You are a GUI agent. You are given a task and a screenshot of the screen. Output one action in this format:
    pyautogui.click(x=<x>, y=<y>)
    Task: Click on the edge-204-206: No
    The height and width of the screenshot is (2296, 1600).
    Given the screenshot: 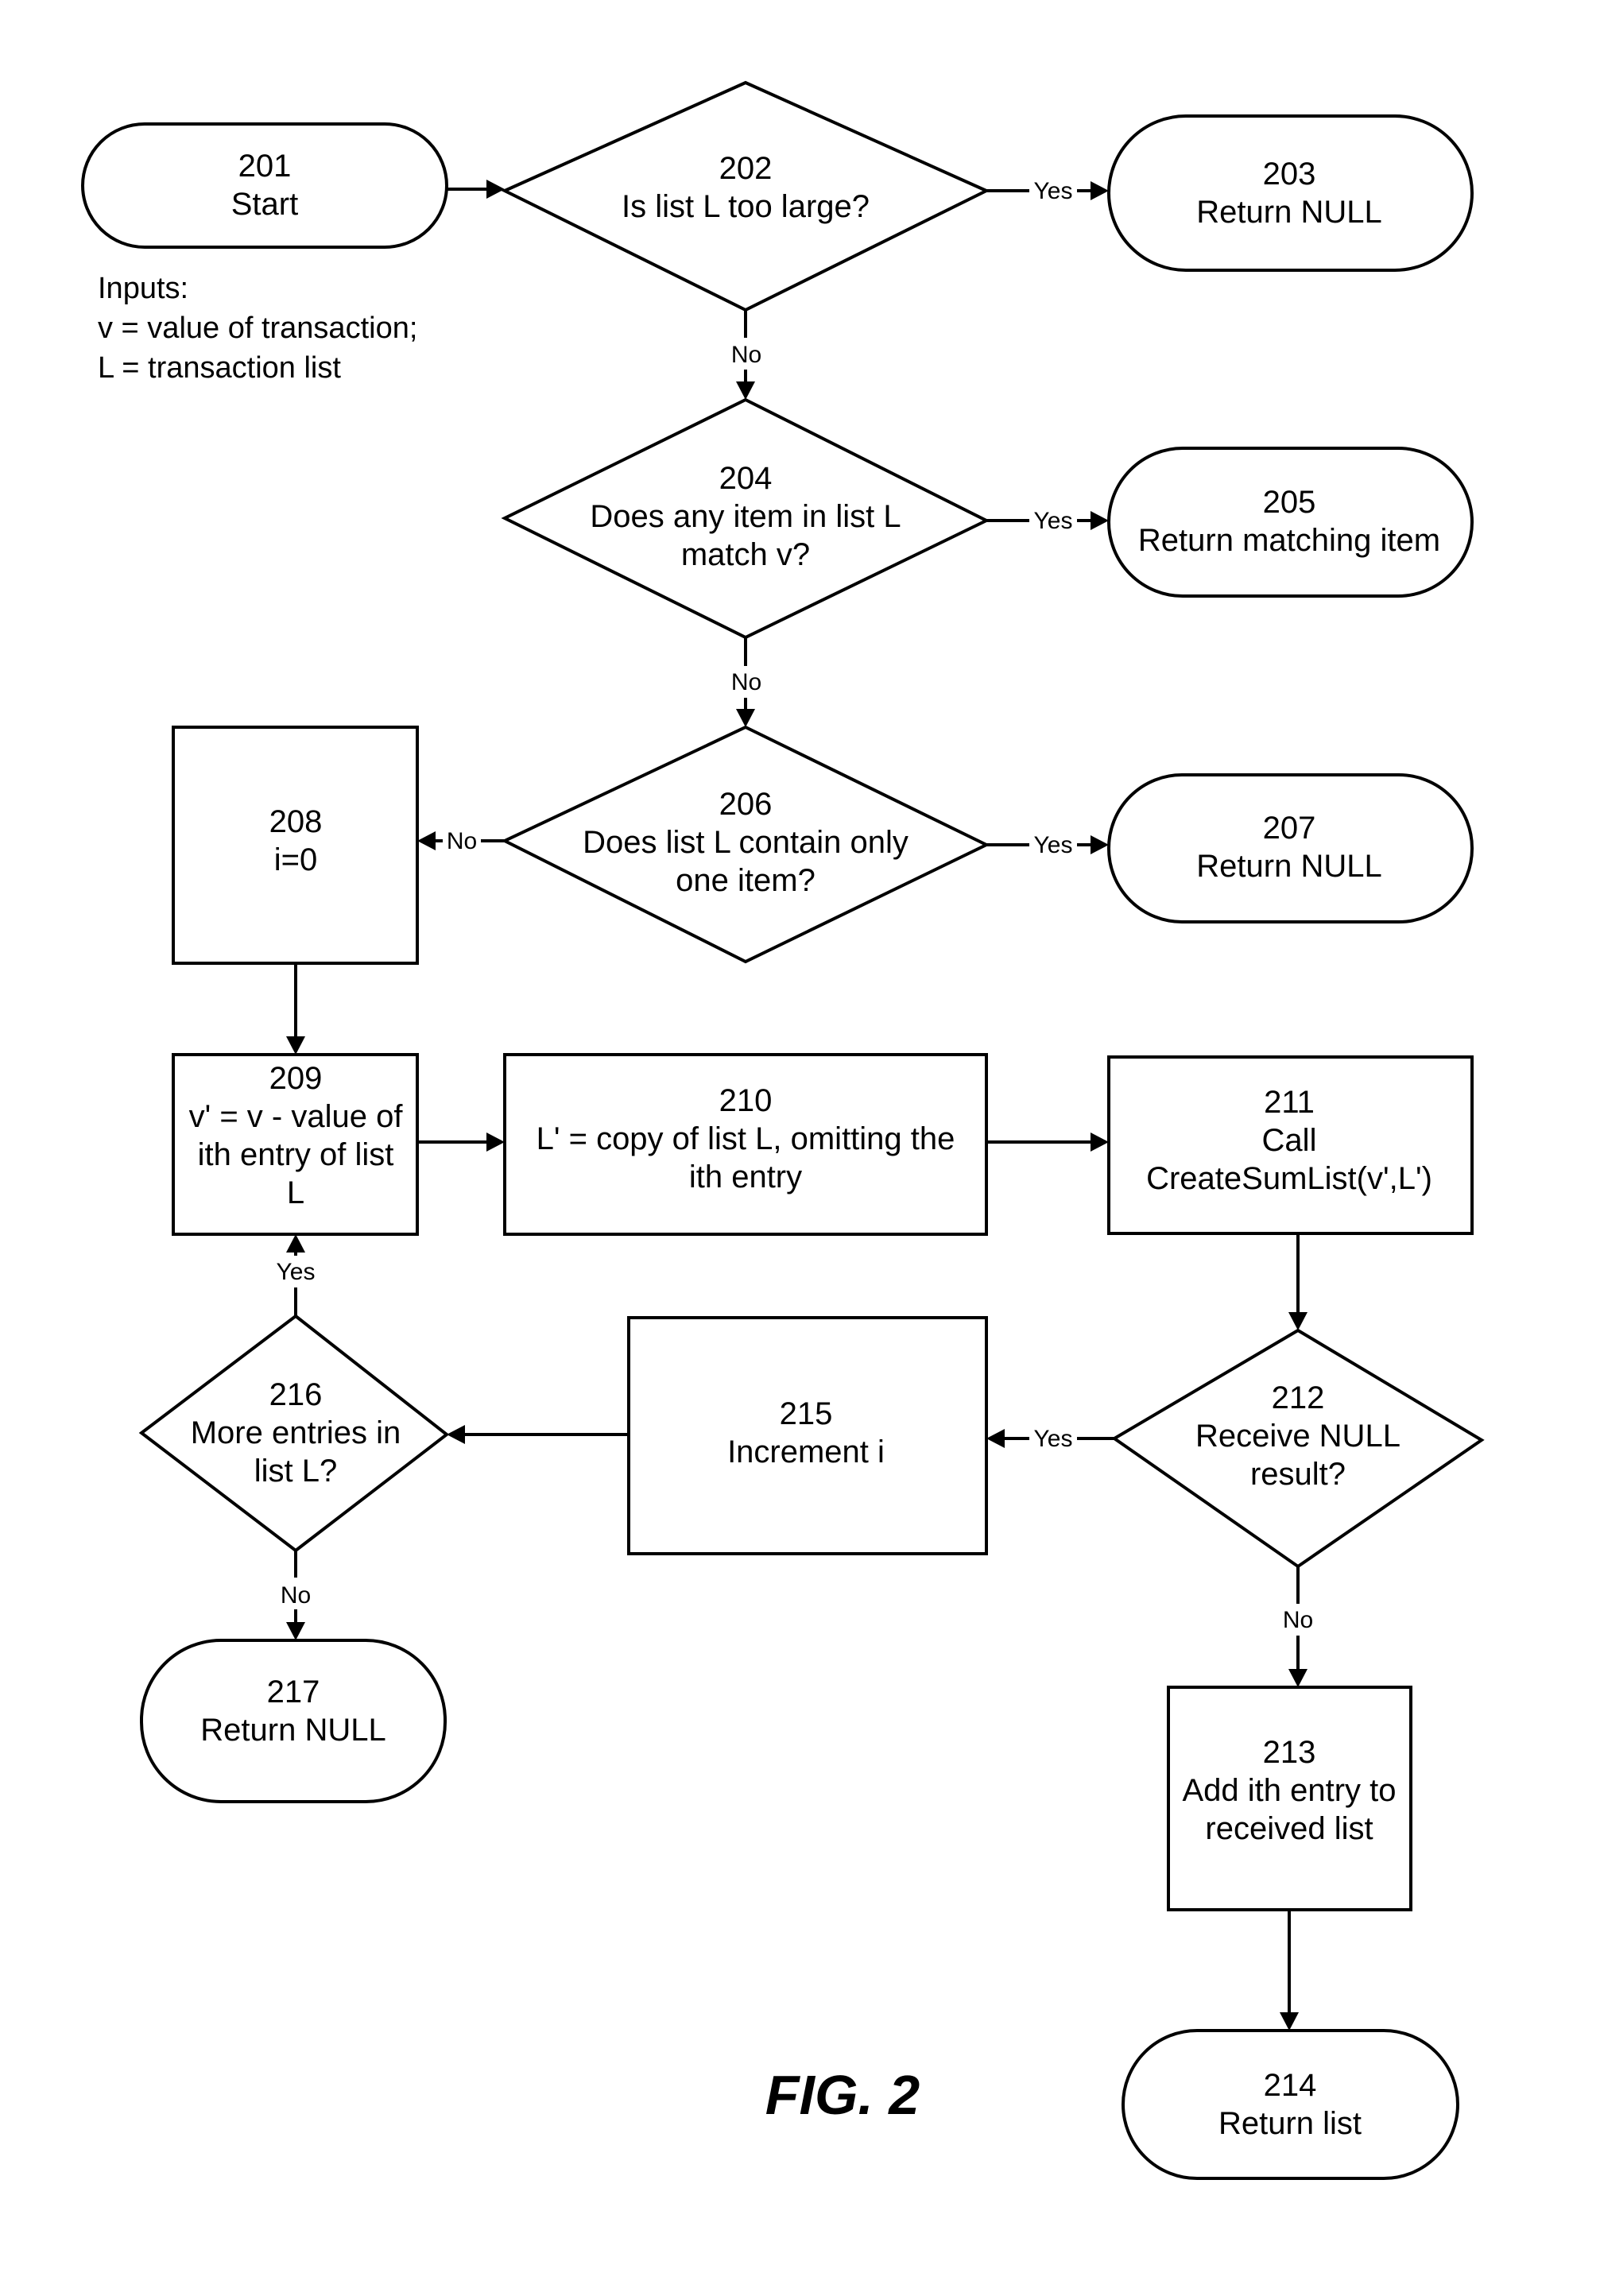 What is the action you would take?
    pyautogui.click(x=746, y=682)
    